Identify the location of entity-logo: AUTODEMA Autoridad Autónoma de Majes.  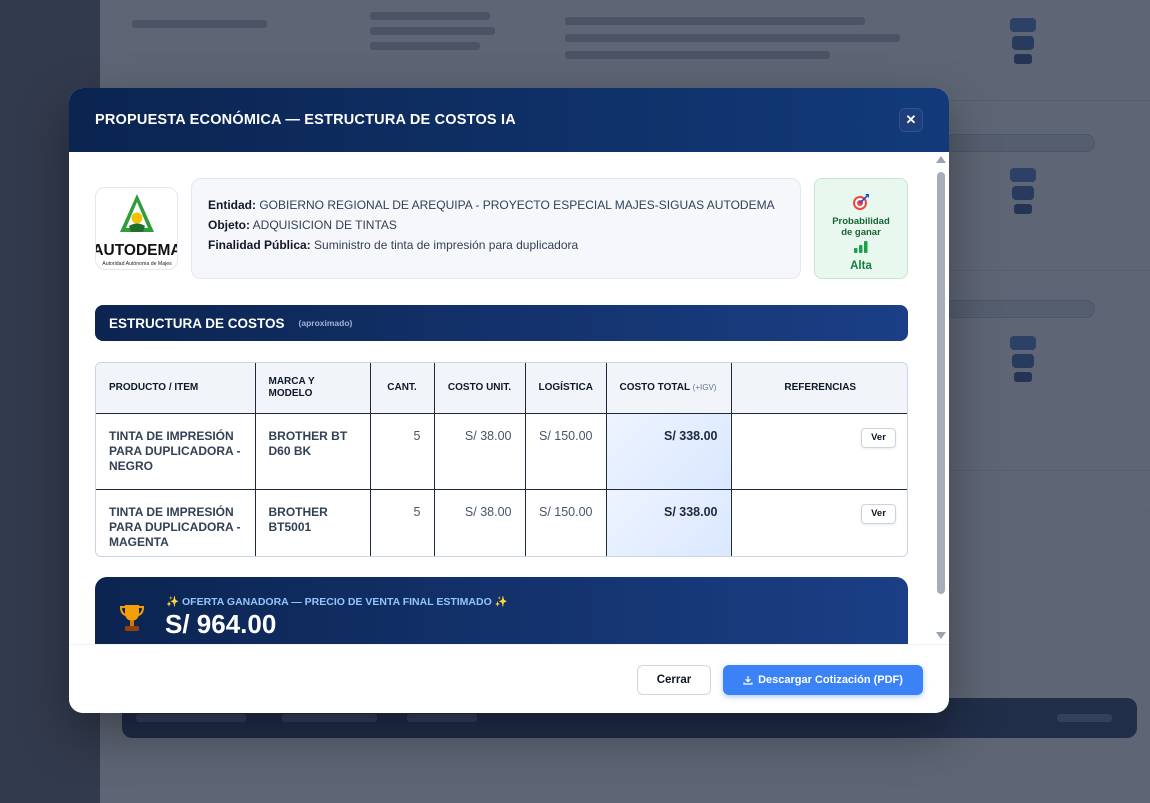
(136, 228).